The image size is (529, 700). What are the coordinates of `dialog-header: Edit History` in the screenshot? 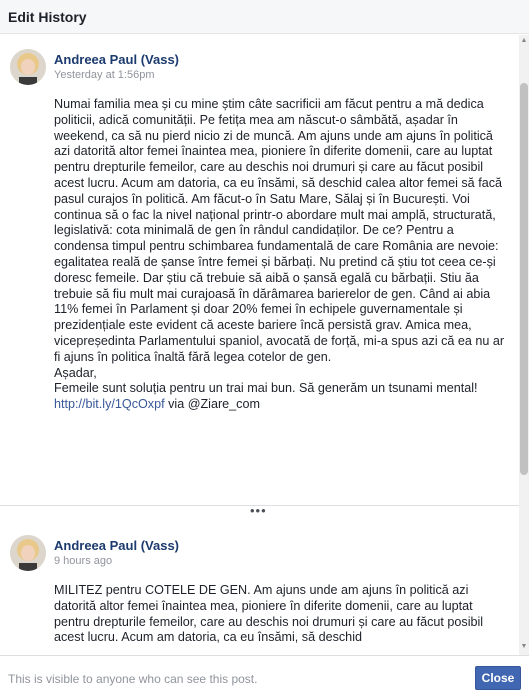 It's located at (264, 17).